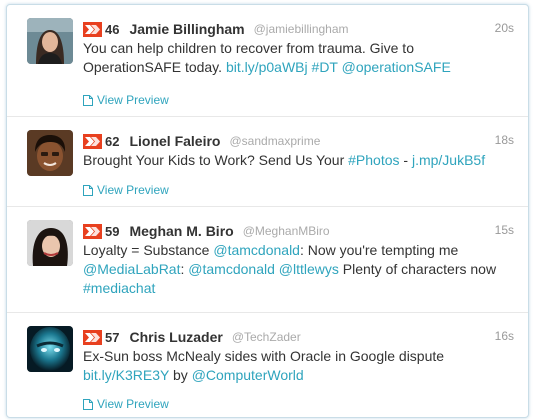 Image resolution: width=535 pixels, height=420 pixels. Describe the element at coordinates (301, 29) in the screenshot. I see `author-handle: @jamiebillingham` at that location.